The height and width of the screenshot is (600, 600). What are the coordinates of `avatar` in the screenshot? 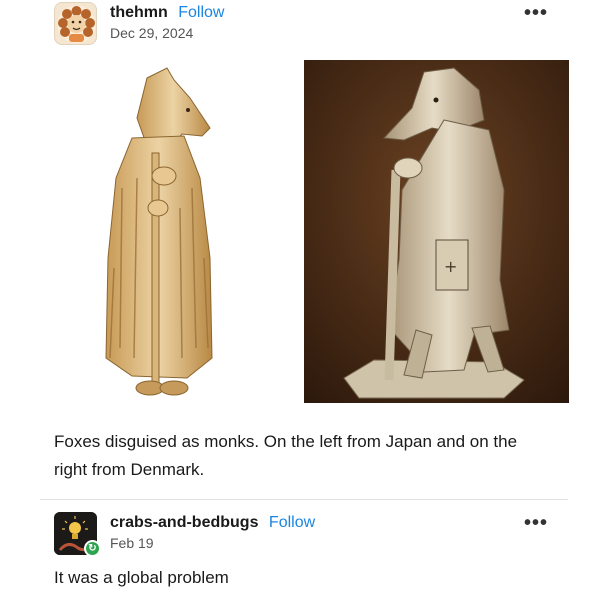 It's located at (75, 23).